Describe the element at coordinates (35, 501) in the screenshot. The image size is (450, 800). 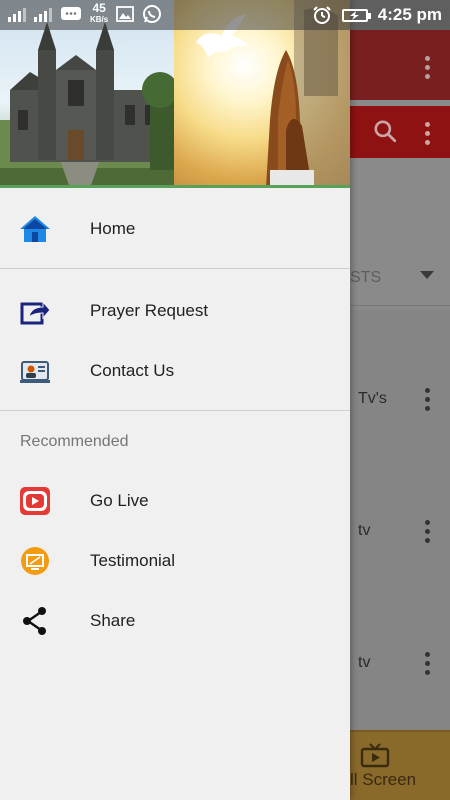
I see `youtube-icon` at that location.